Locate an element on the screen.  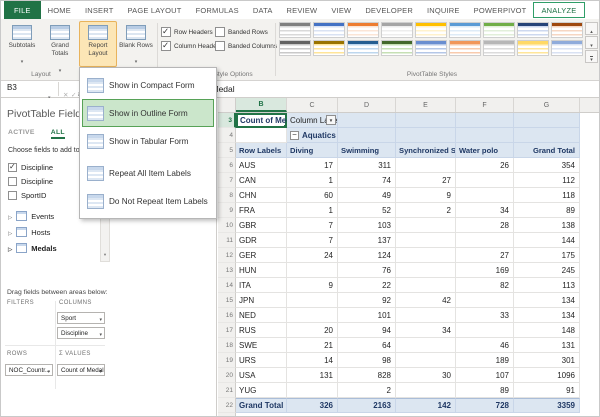
row-header: 22 is located at coordinates (227, 405).